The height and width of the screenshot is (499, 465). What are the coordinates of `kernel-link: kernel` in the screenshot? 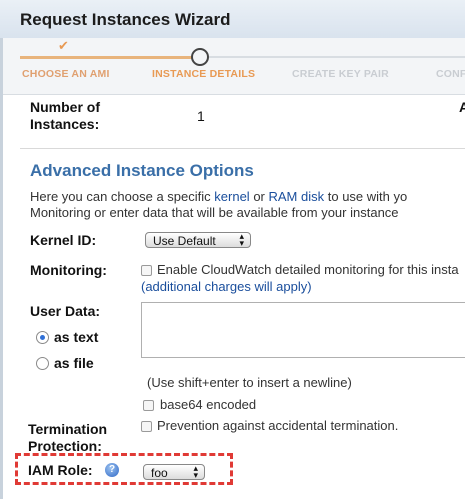 It's located at (231, 196).